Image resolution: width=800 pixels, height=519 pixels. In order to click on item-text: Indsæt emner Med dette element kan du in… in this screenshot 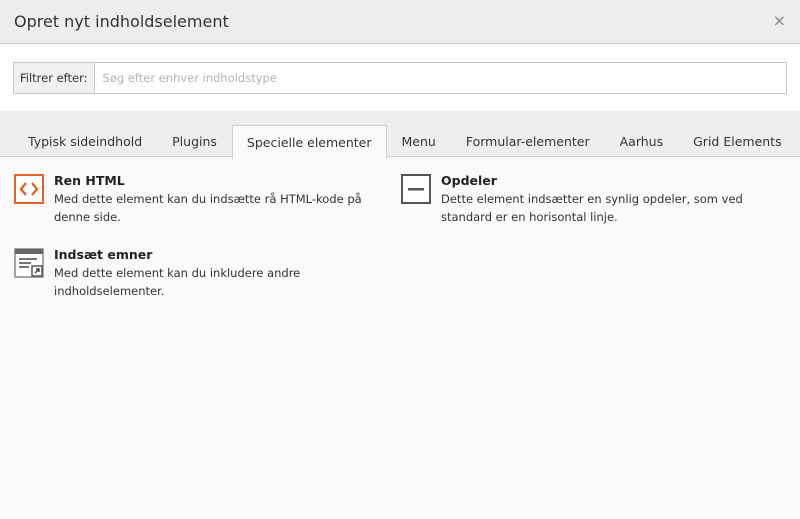, I will do `click(219, 273)`.